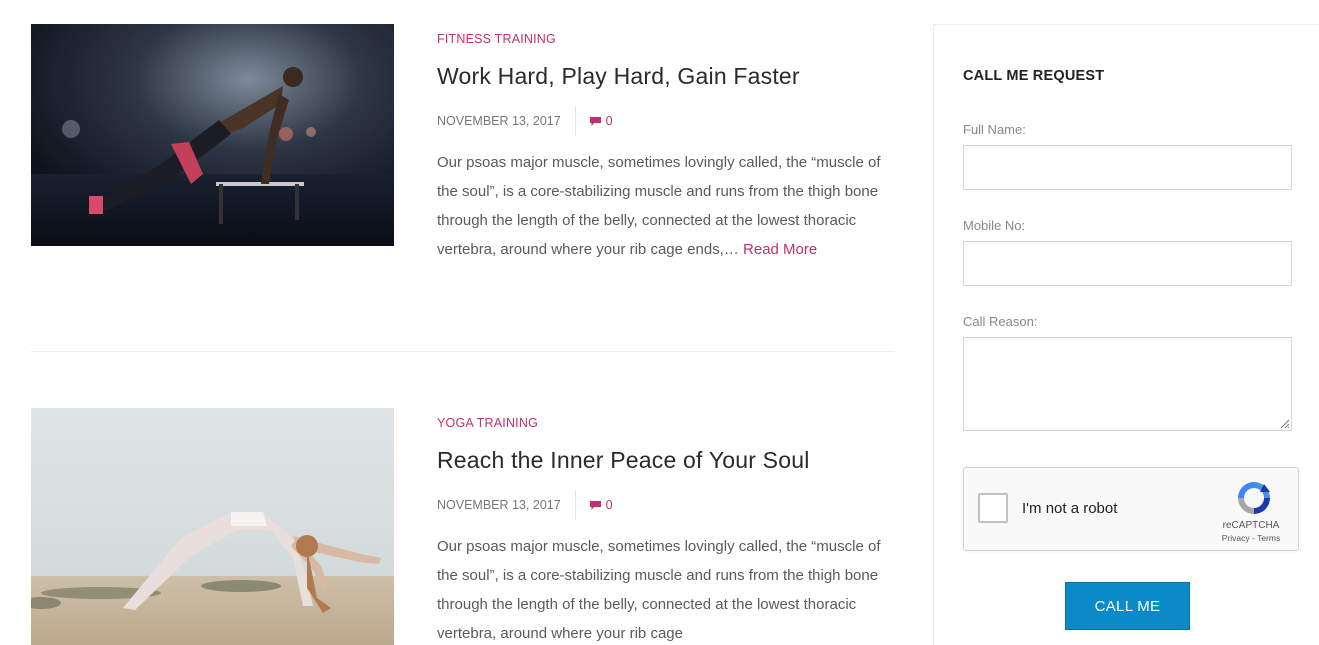  I want to click on post-category-link: Fitness Training, so click(665, 39).